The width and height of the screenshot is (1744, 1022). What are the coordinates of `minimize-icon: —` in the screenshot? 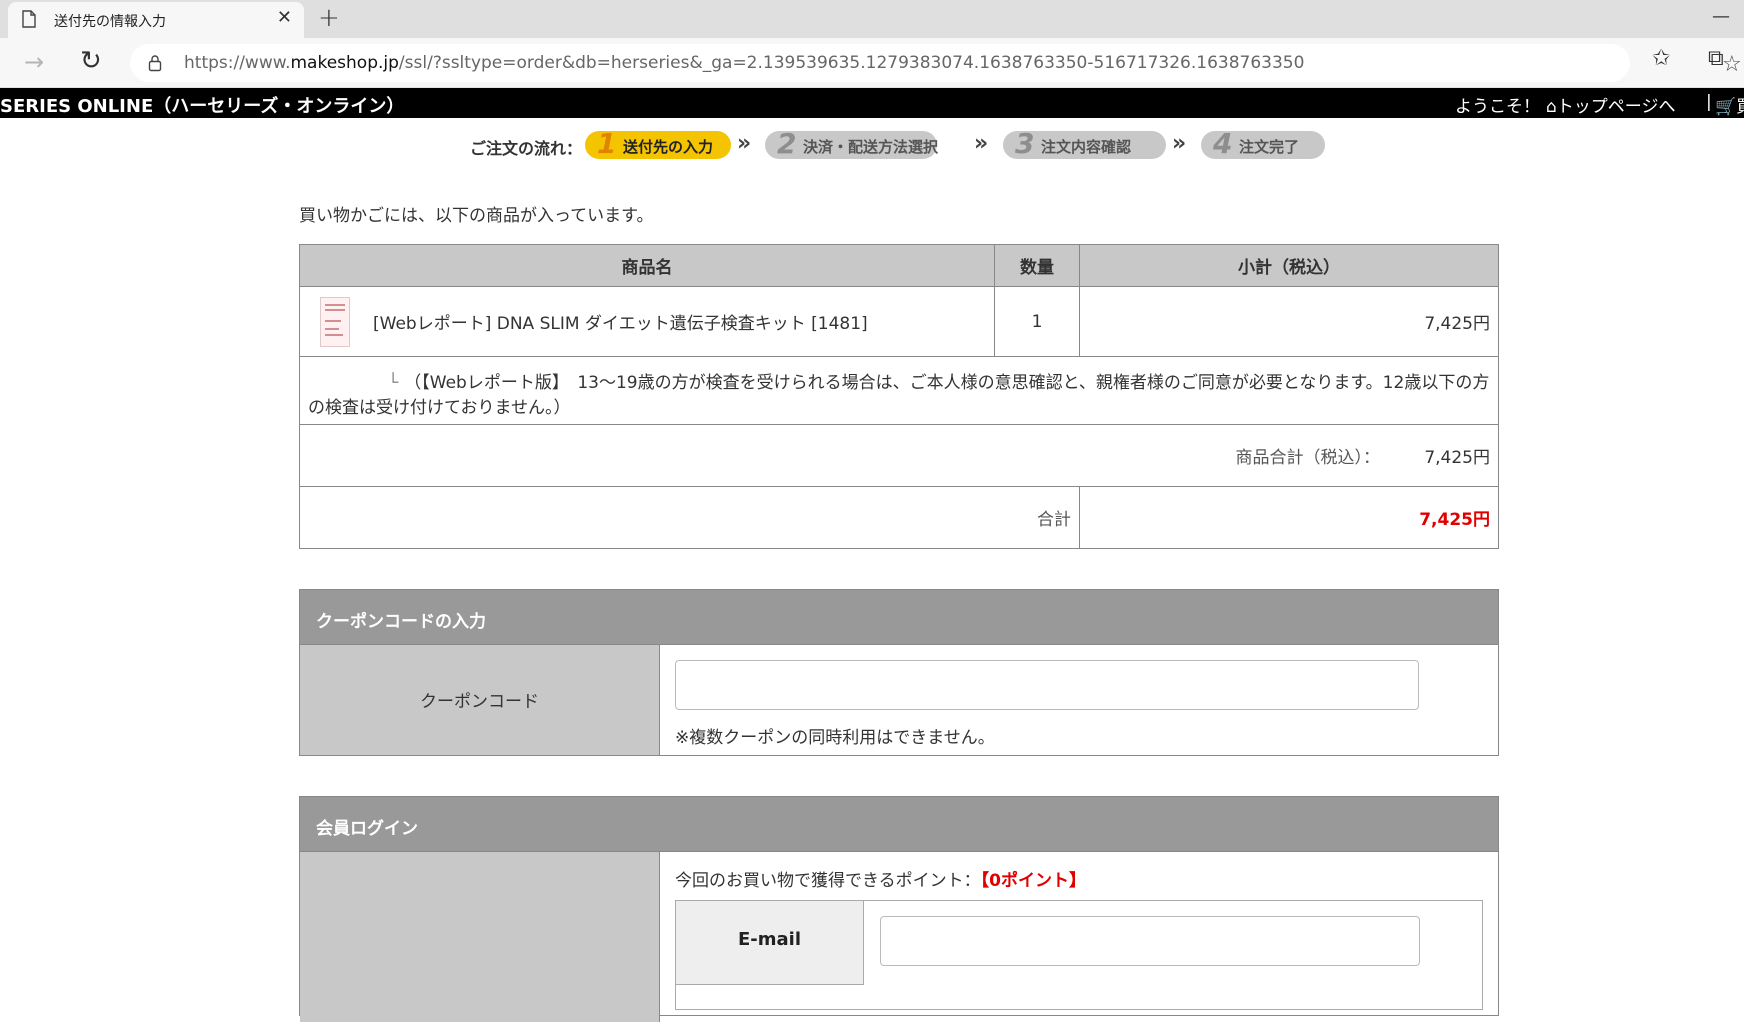 It's located at (1721, 16).